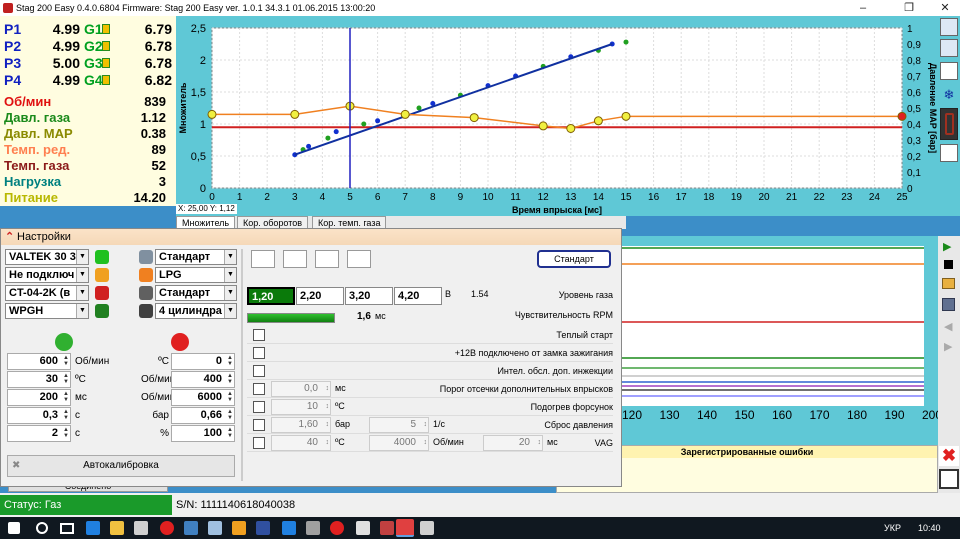 The width and height of the screenshot is (960, 539). Describe the element at coordinates (203, 361) in the screenshot. I see `right-value-field: 0 ▲ ▼` at that location.